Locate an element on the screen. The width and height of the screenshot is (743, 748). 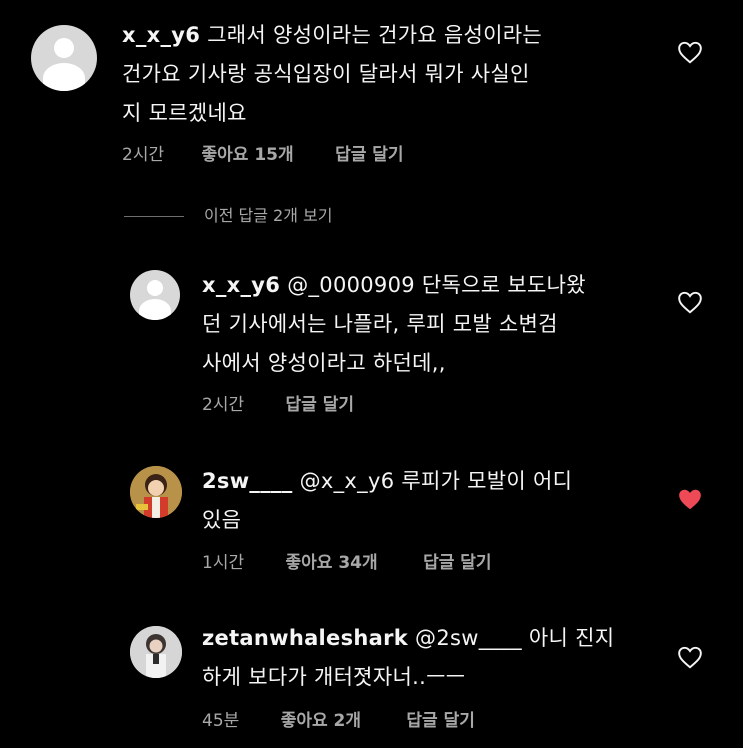
comment-line: 사에서 양성이라고 하던데,, is located at coordinates (324, 363).